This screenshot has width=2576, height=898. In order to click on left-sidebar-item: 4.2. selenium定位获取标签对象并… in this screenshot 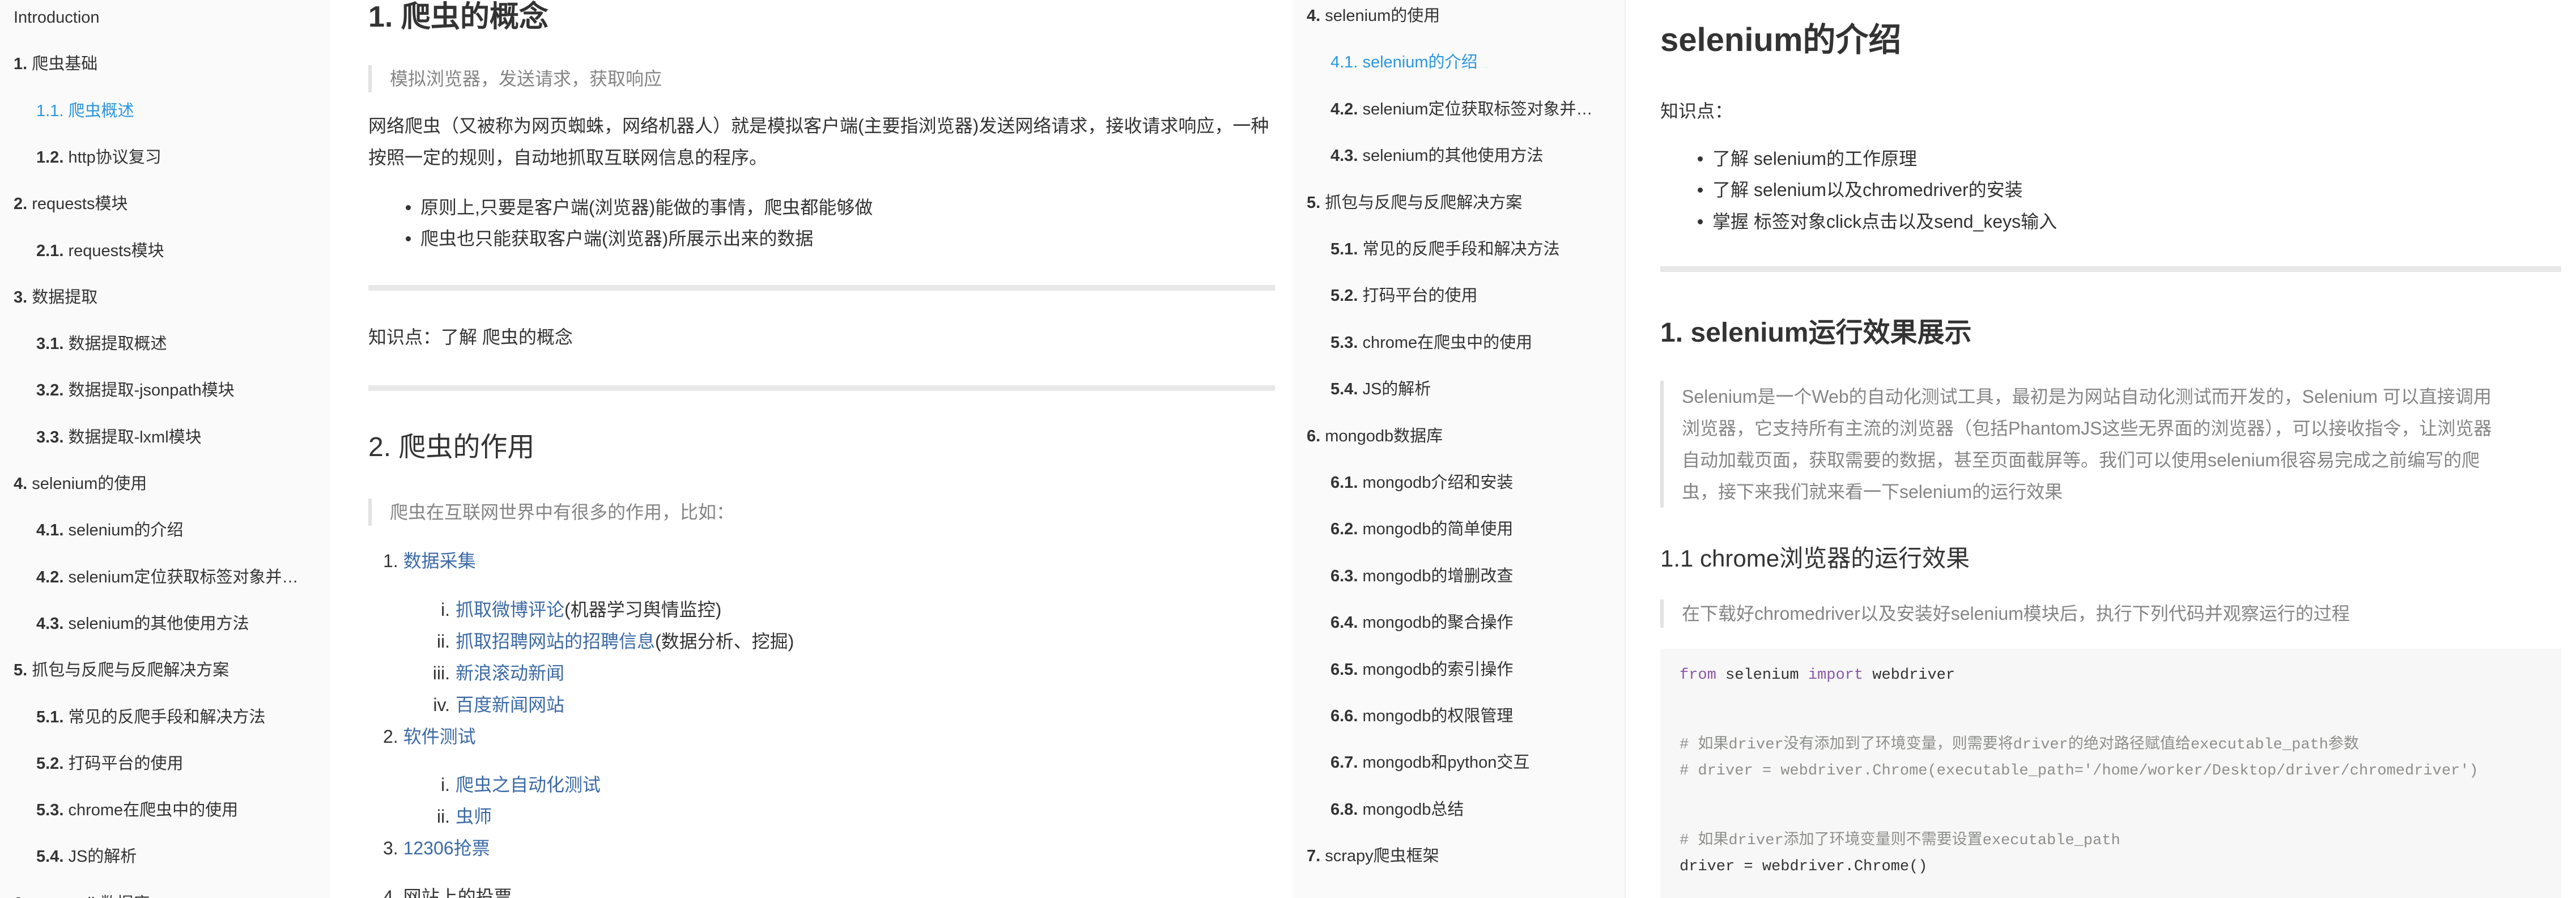, I will do `click(157, 577)`.